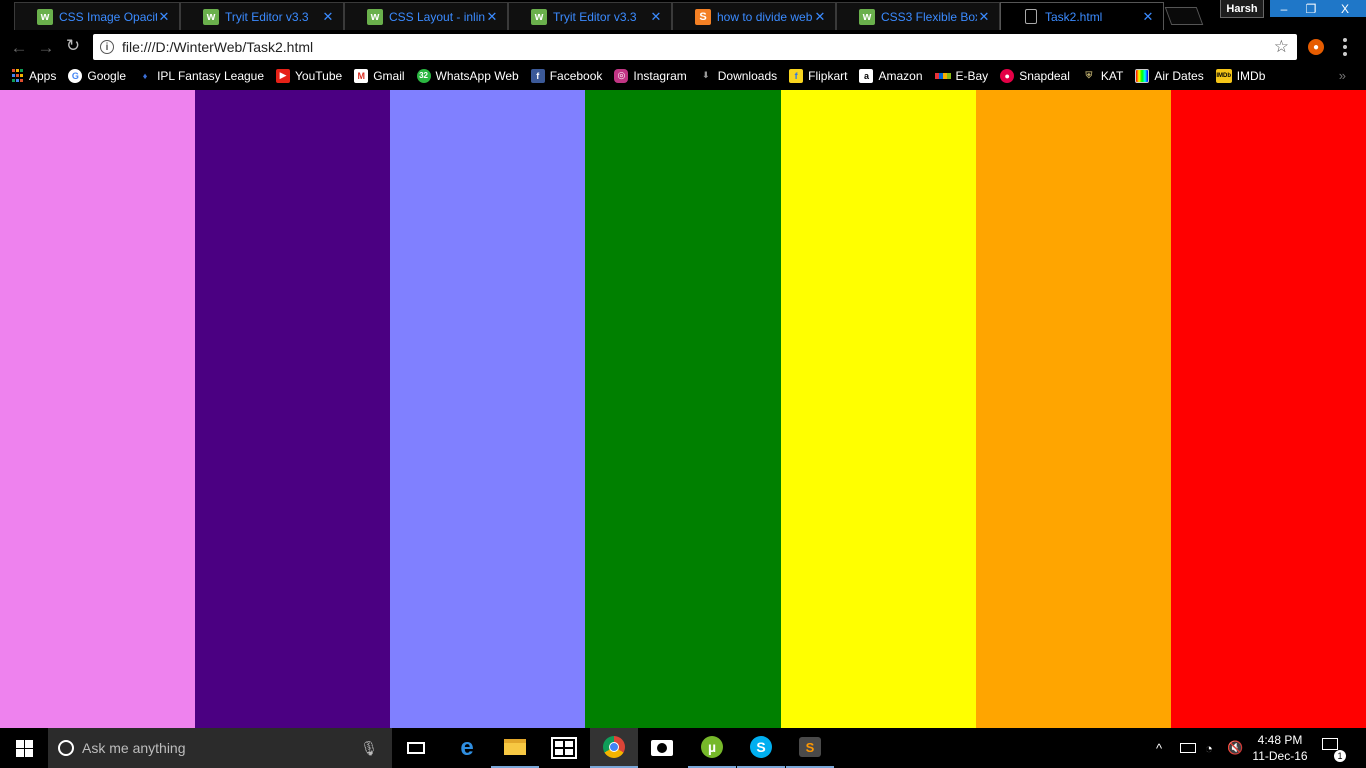  What do you see at coordinates (754, 16) in the screenshot?
I see `tab-4: S how to divide web ✕` at bounding box center [754, 16].